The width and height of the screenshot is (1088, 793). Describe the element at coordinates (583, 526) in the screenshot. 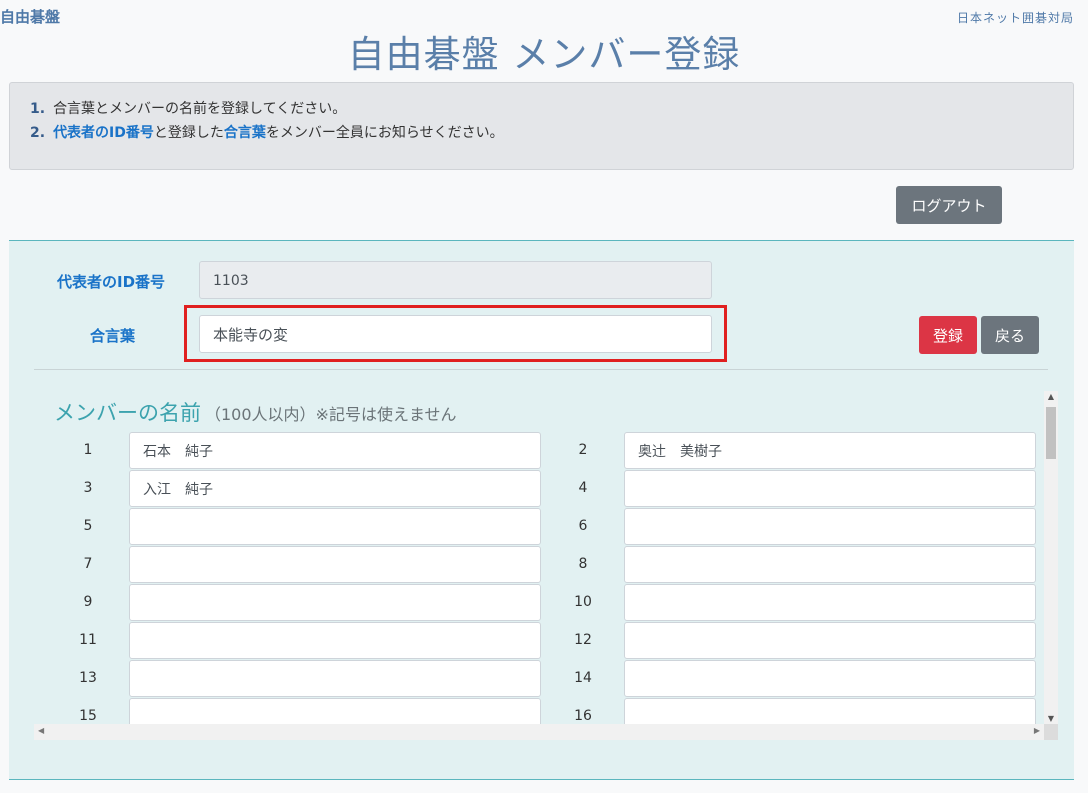

I see `member-number: 6` at that location.